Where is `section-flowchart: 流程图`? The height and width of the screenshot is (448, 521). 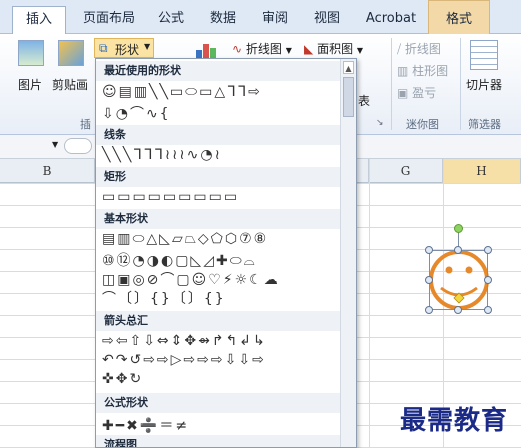 section-flowchart: 流程图 is located at coordinates (218, 441).